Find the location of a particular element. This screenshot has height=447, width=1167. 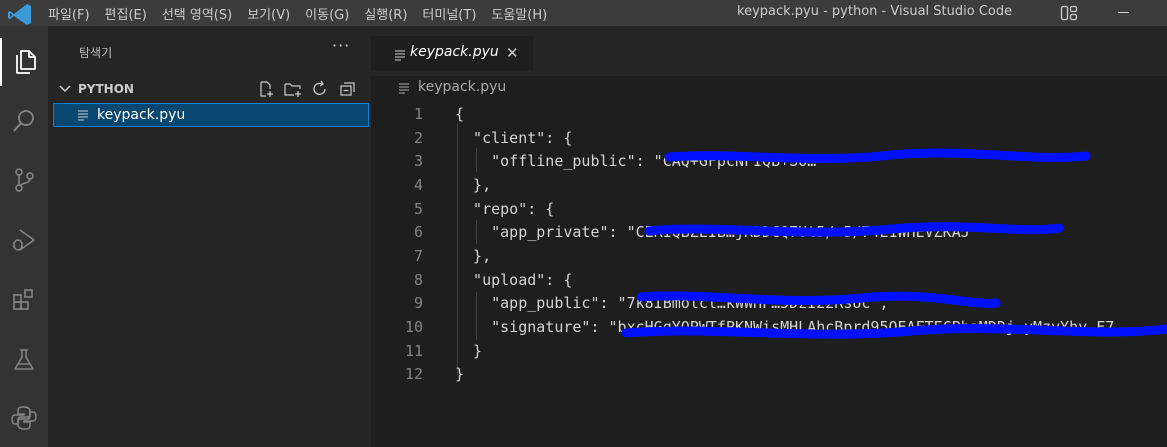

tab-label: keypack.pyu is located at coordinates (454, 52).